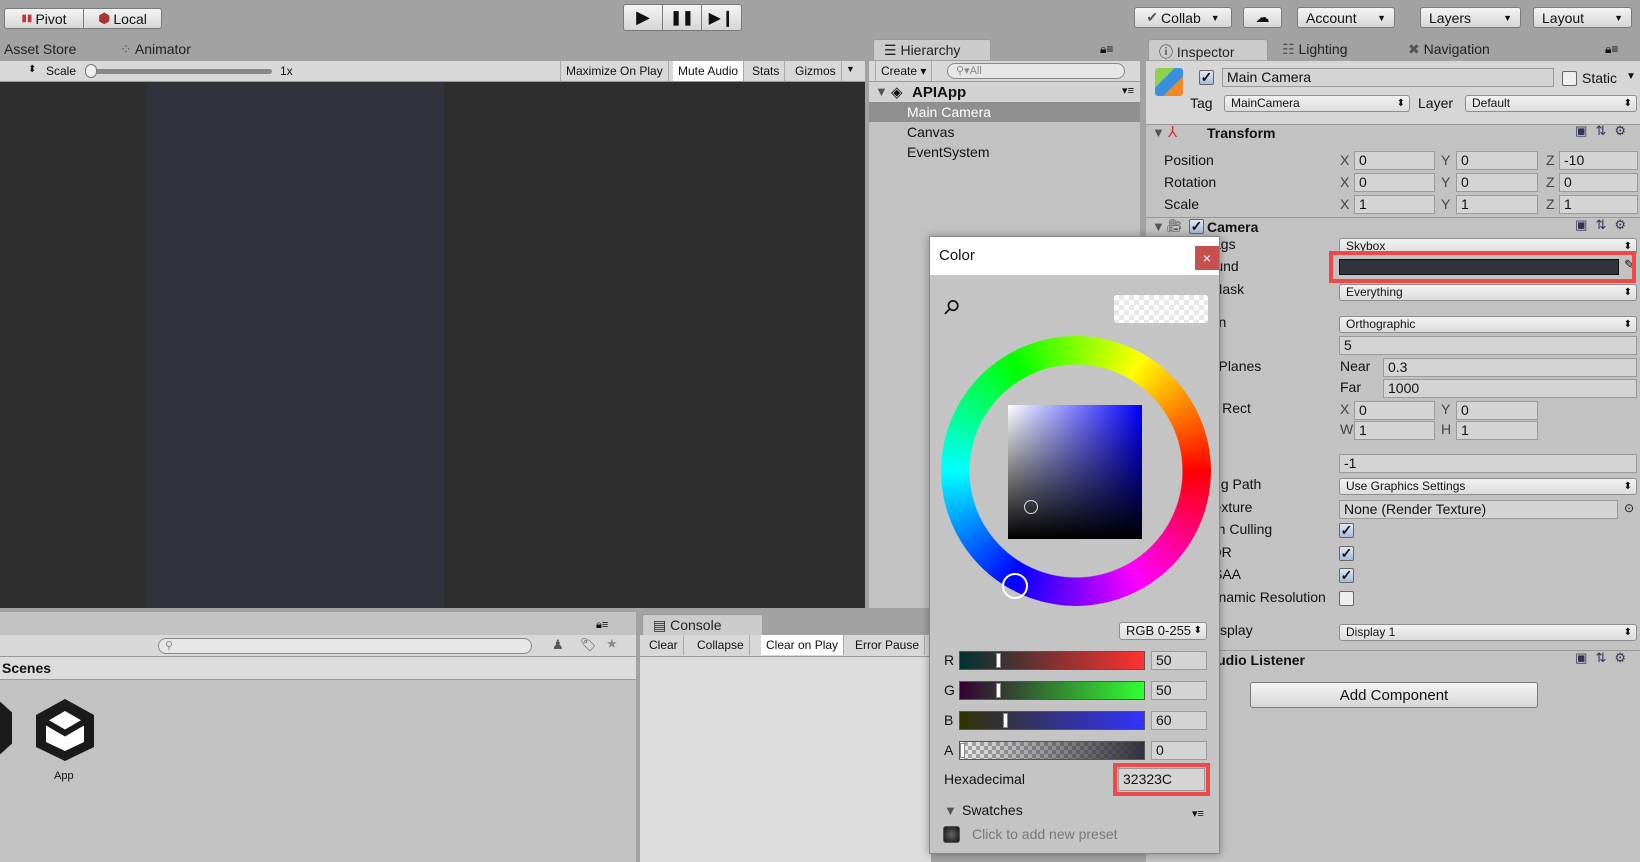 The height and width of the screenshot is (862, 1640). Describe the element at coordinates (904, 71) in the screenshot. I see `create-button: Create ▾` at that location.